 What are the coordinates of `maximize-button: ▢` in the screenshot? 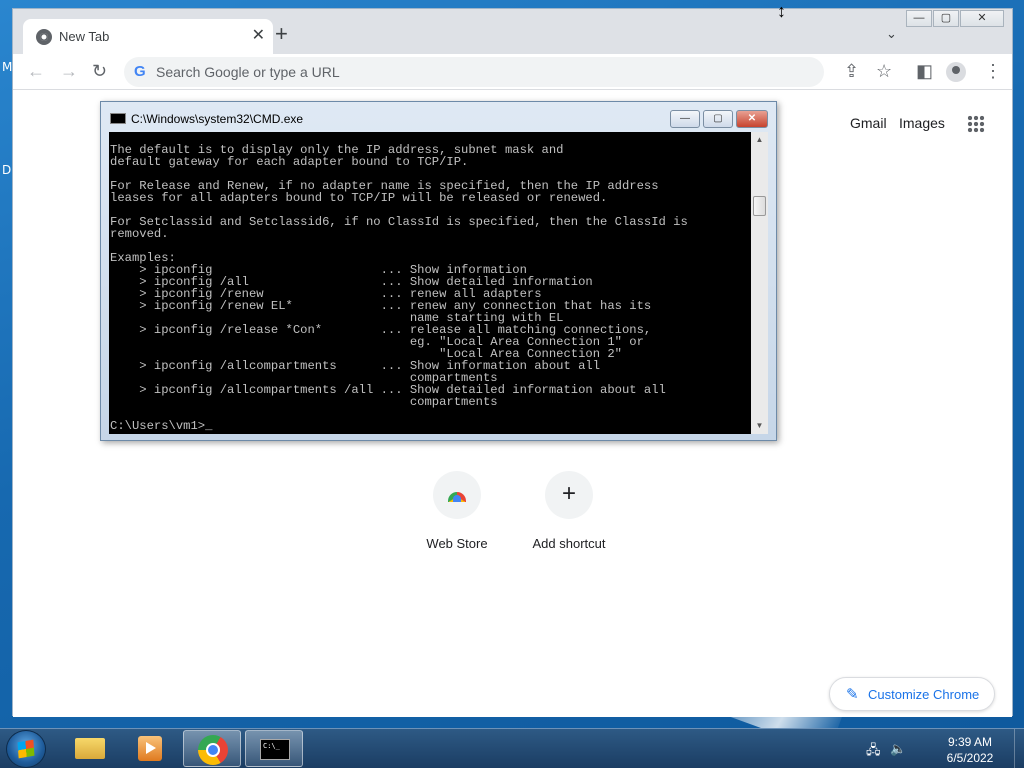 It's located at (946, 18).